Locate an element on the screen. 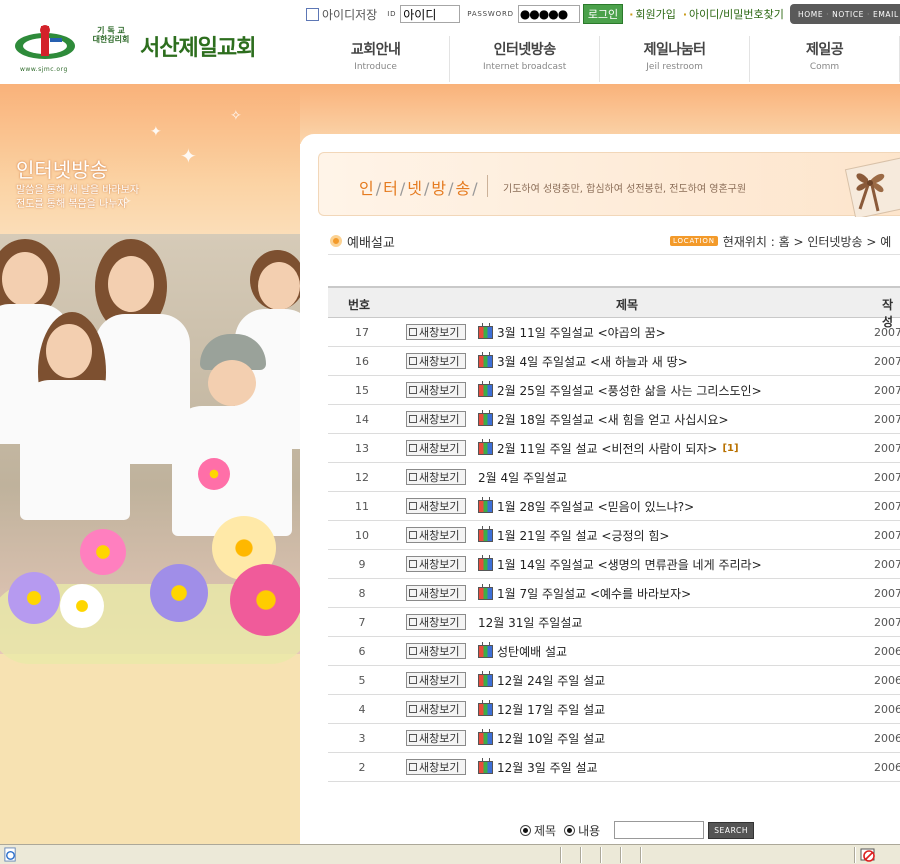  table-row: 3 새창보기 12월 10일 주일 설교 2006- is located at coordinates (614, 738).